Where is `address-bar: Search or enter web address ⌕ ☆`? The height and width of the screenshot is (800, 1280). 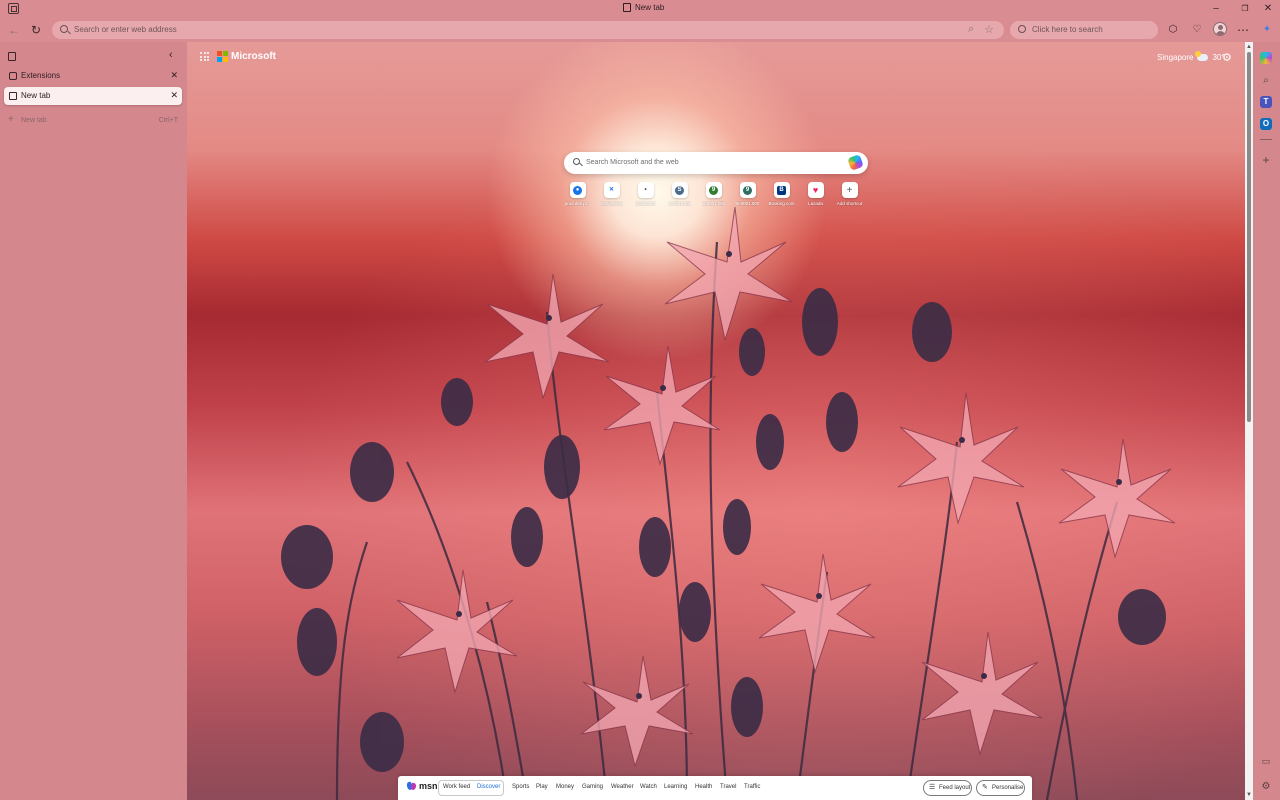
address-bar: Search or enter web address ⌕ ☆ is located at coordinates (528, 30).